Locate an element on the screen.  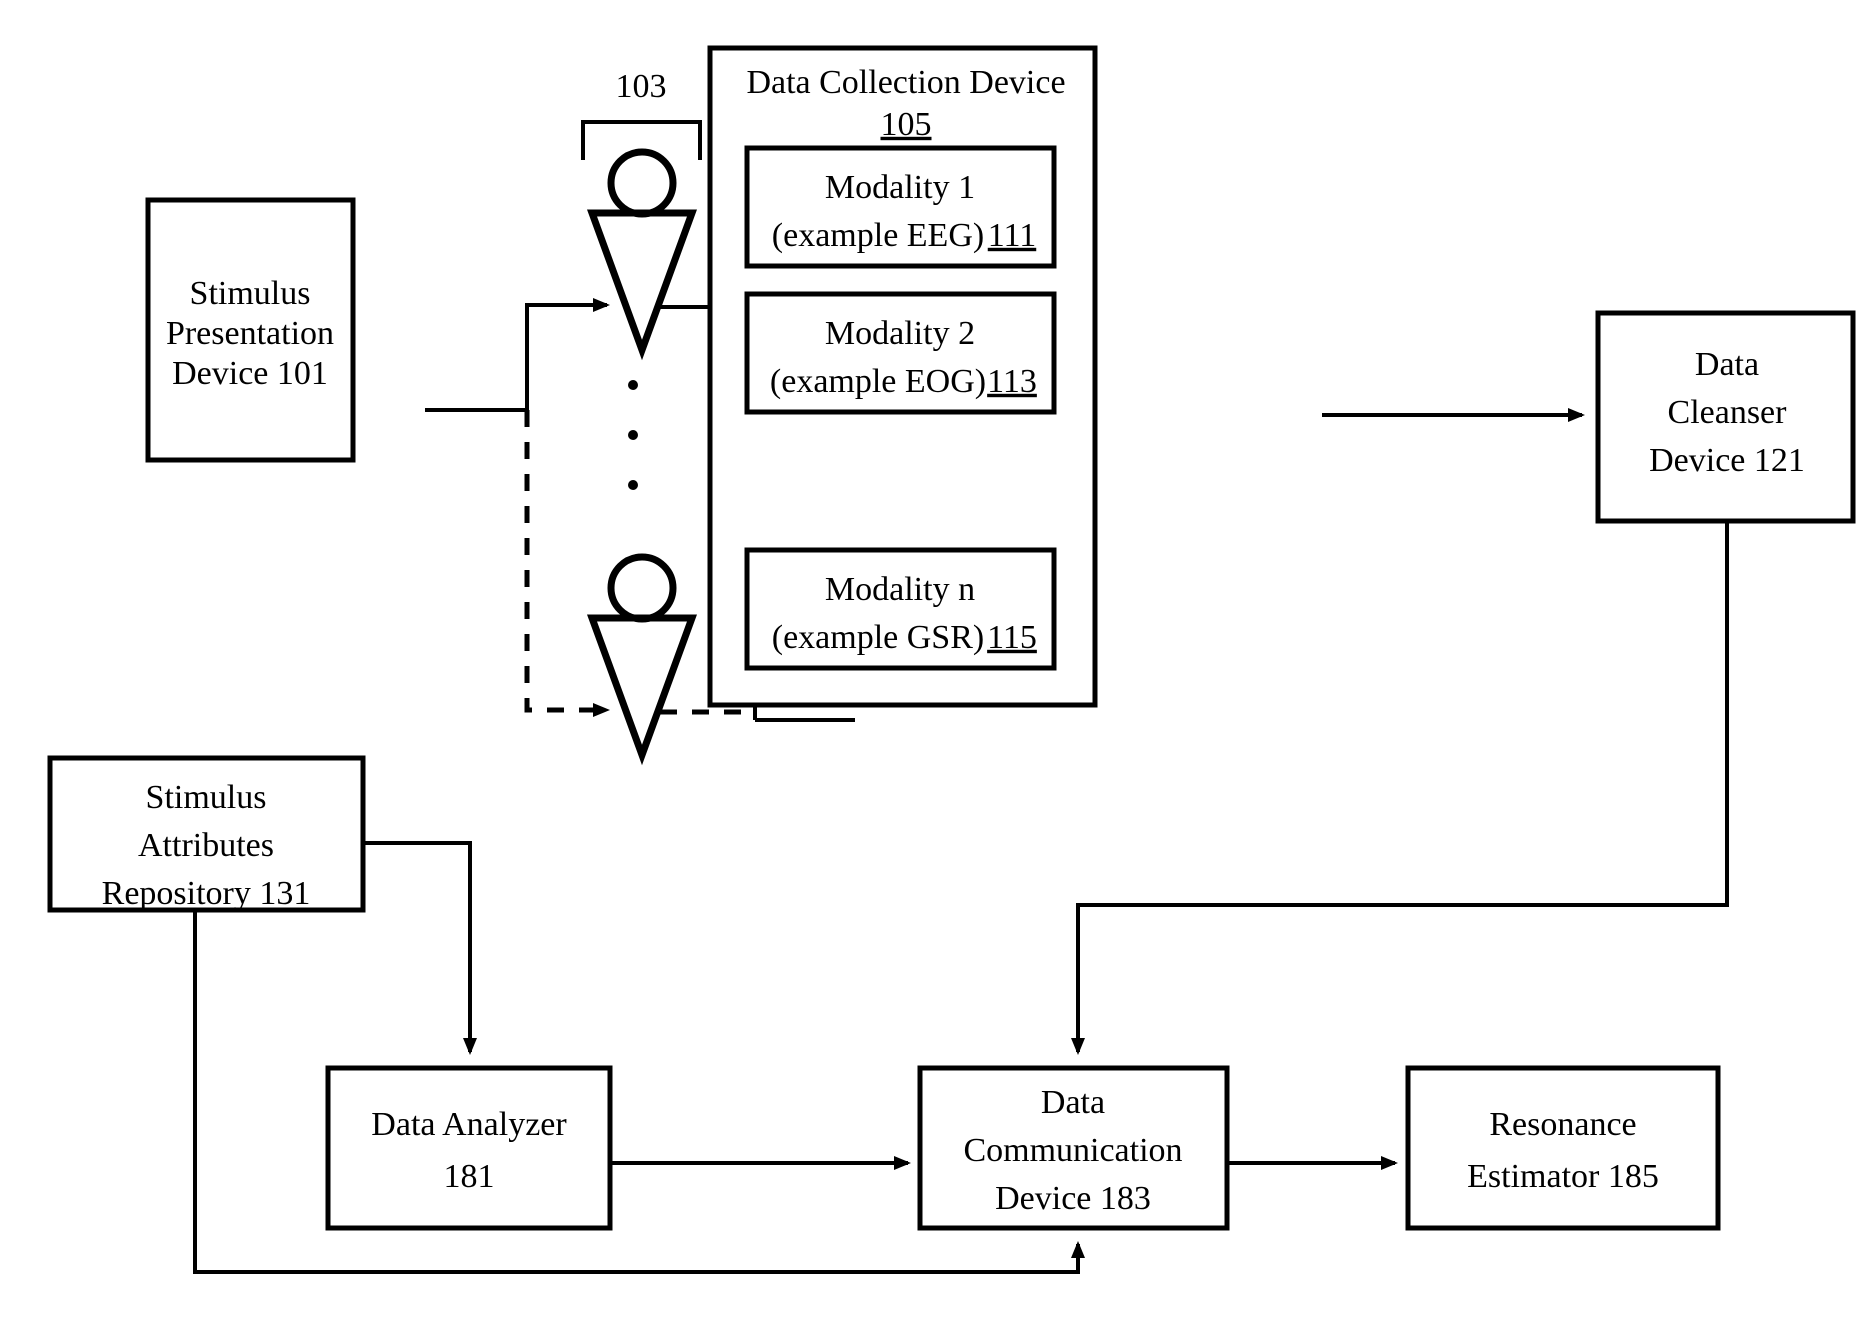
box-modality-1: Modality 1 (example EEG) 111 is located at coordinates (900, 207).